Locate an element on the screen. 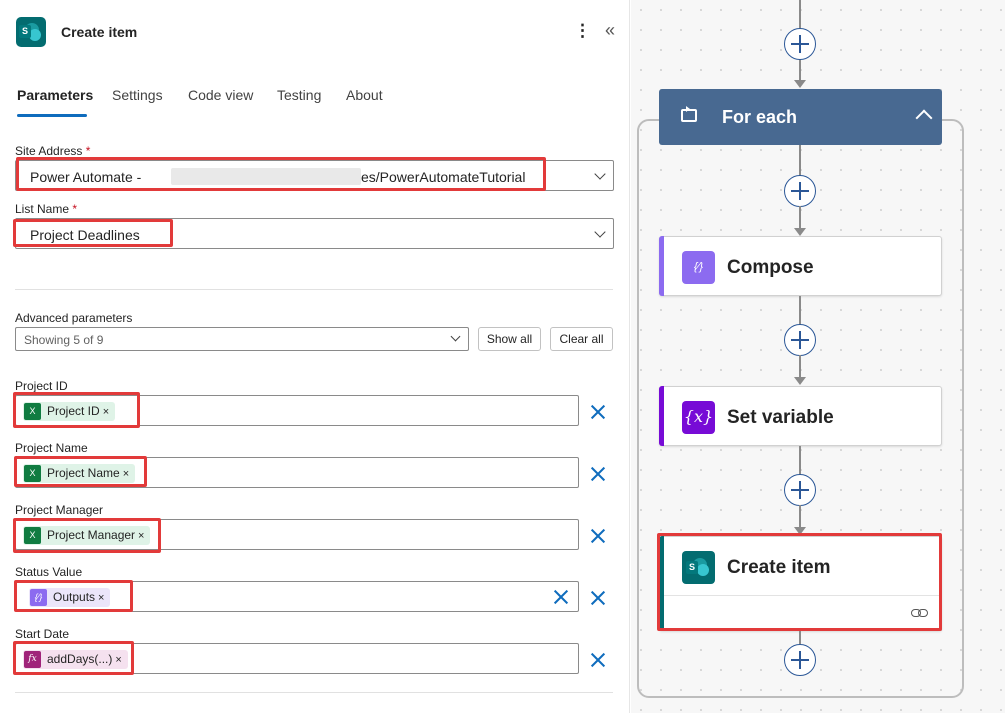 This screenshot has height=713, width=1005. loop-icon is located at coordinates (689, 114).